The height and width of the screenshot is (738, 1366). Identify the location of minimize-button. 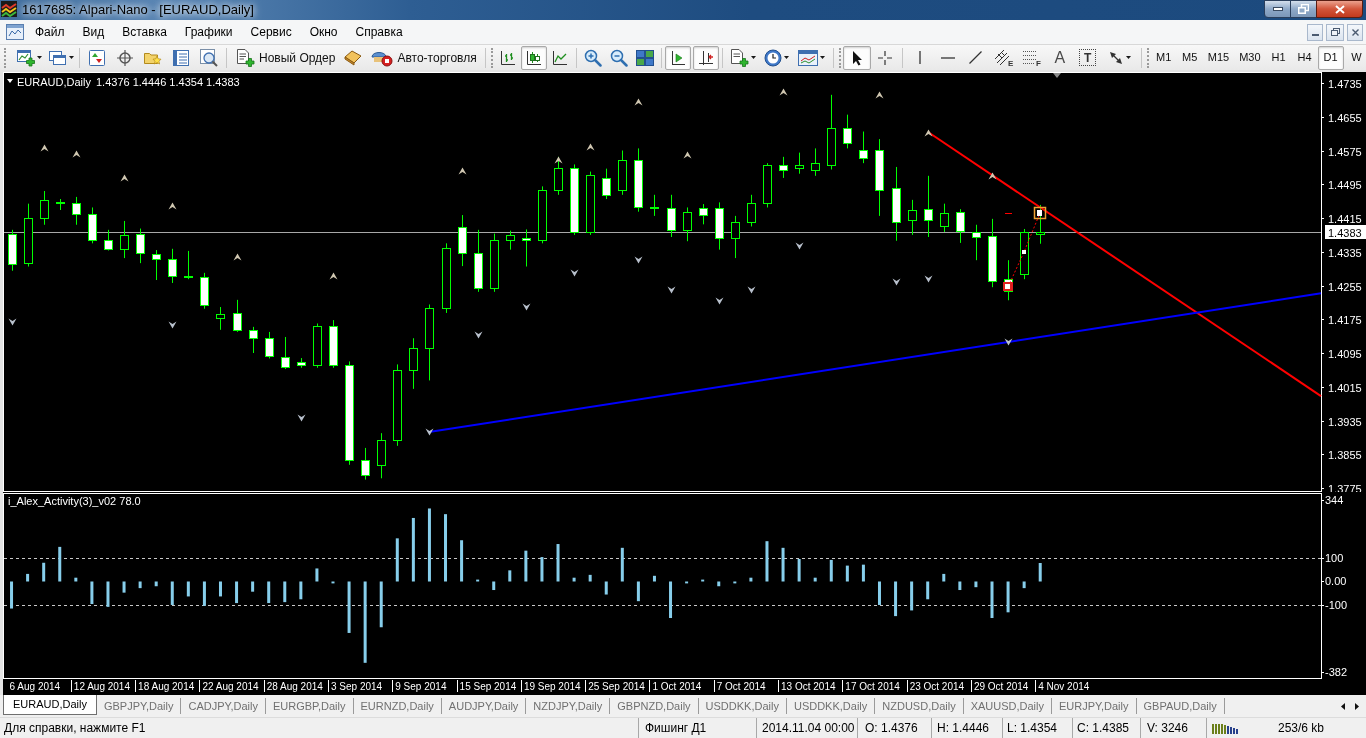
(1277, 9).